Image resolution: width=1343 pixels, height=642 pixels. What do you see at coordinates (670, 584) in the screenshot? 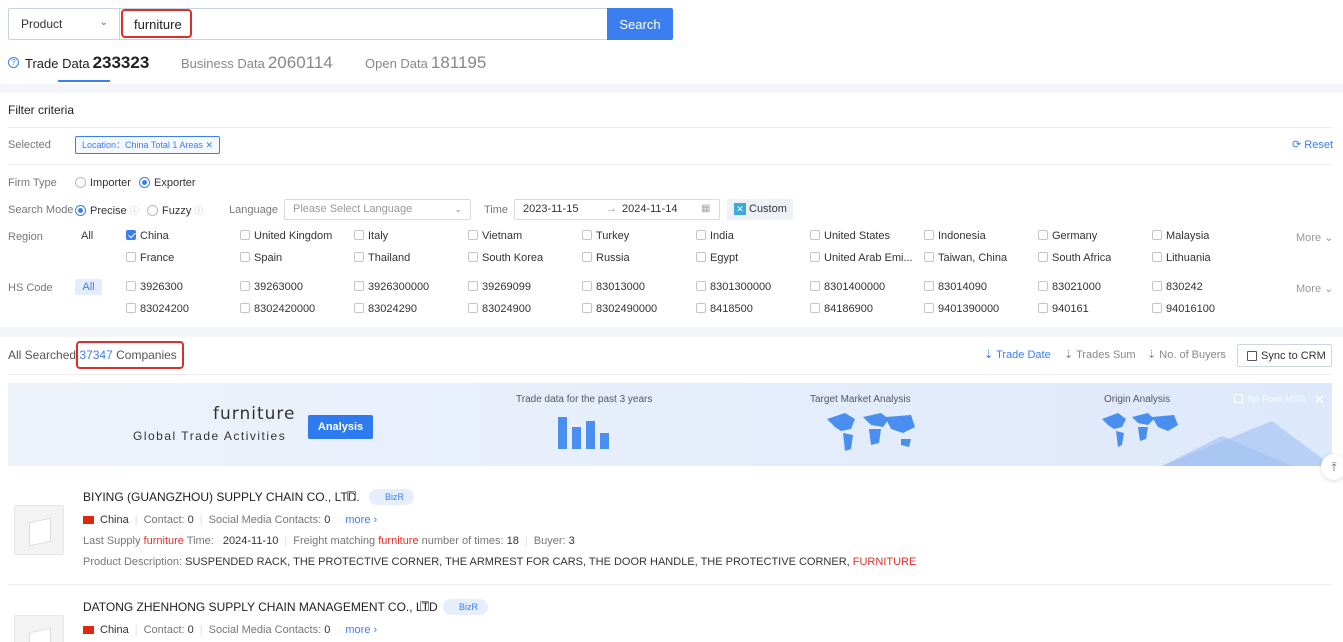
I see `divider` at bounding box center [670, 584].